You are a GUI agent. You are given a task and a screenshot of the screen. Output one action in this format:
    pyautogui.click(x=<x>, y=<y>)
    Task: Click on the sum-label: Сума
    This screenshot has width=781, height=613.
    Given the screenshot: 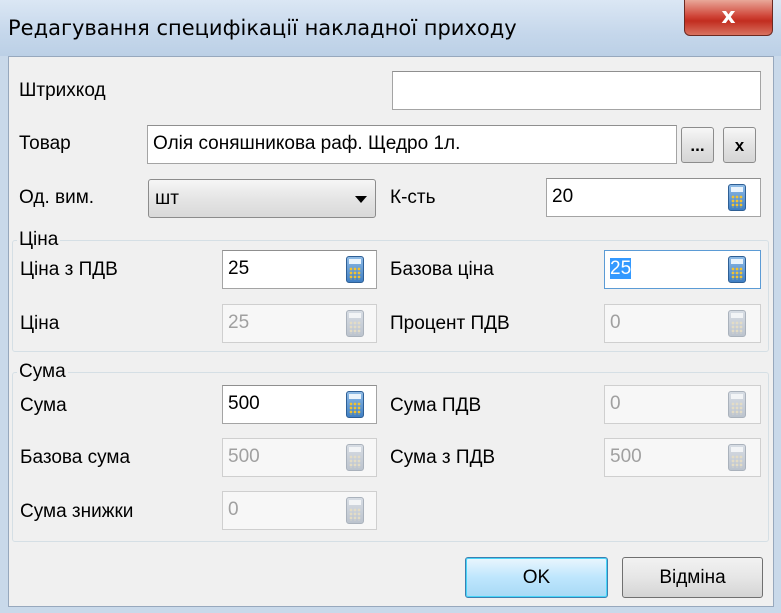 What is the action you would take?
    pyautogui.click(x=43, y=405)
    